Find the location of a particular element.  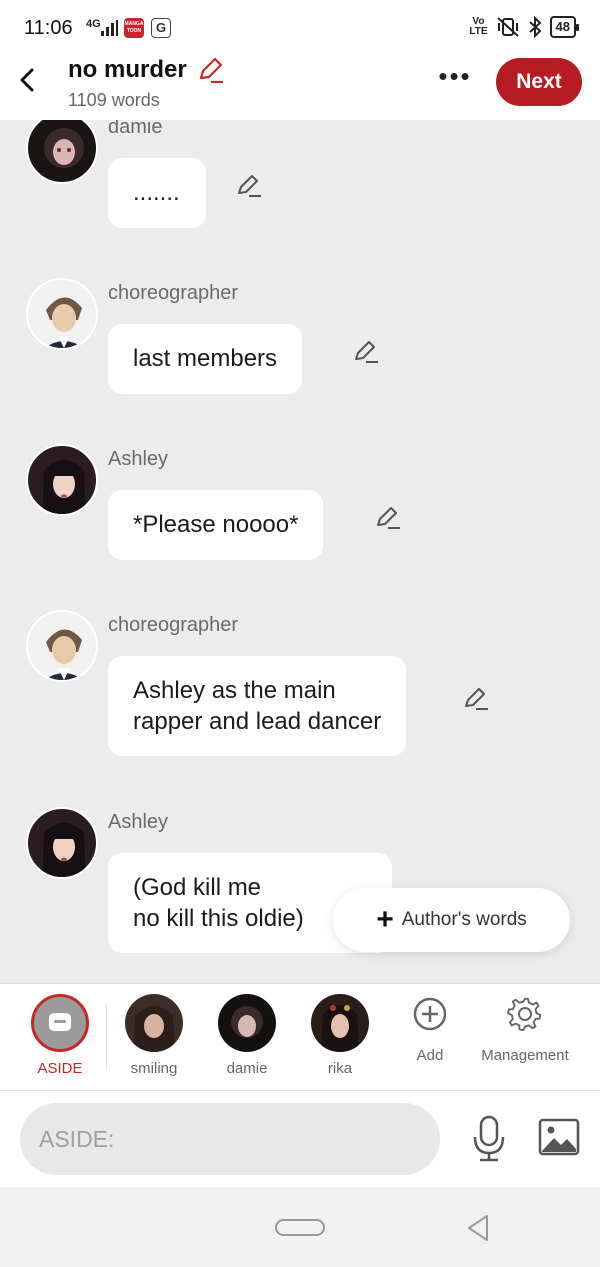

character-label: rika is located at coordinates (340, 1068).